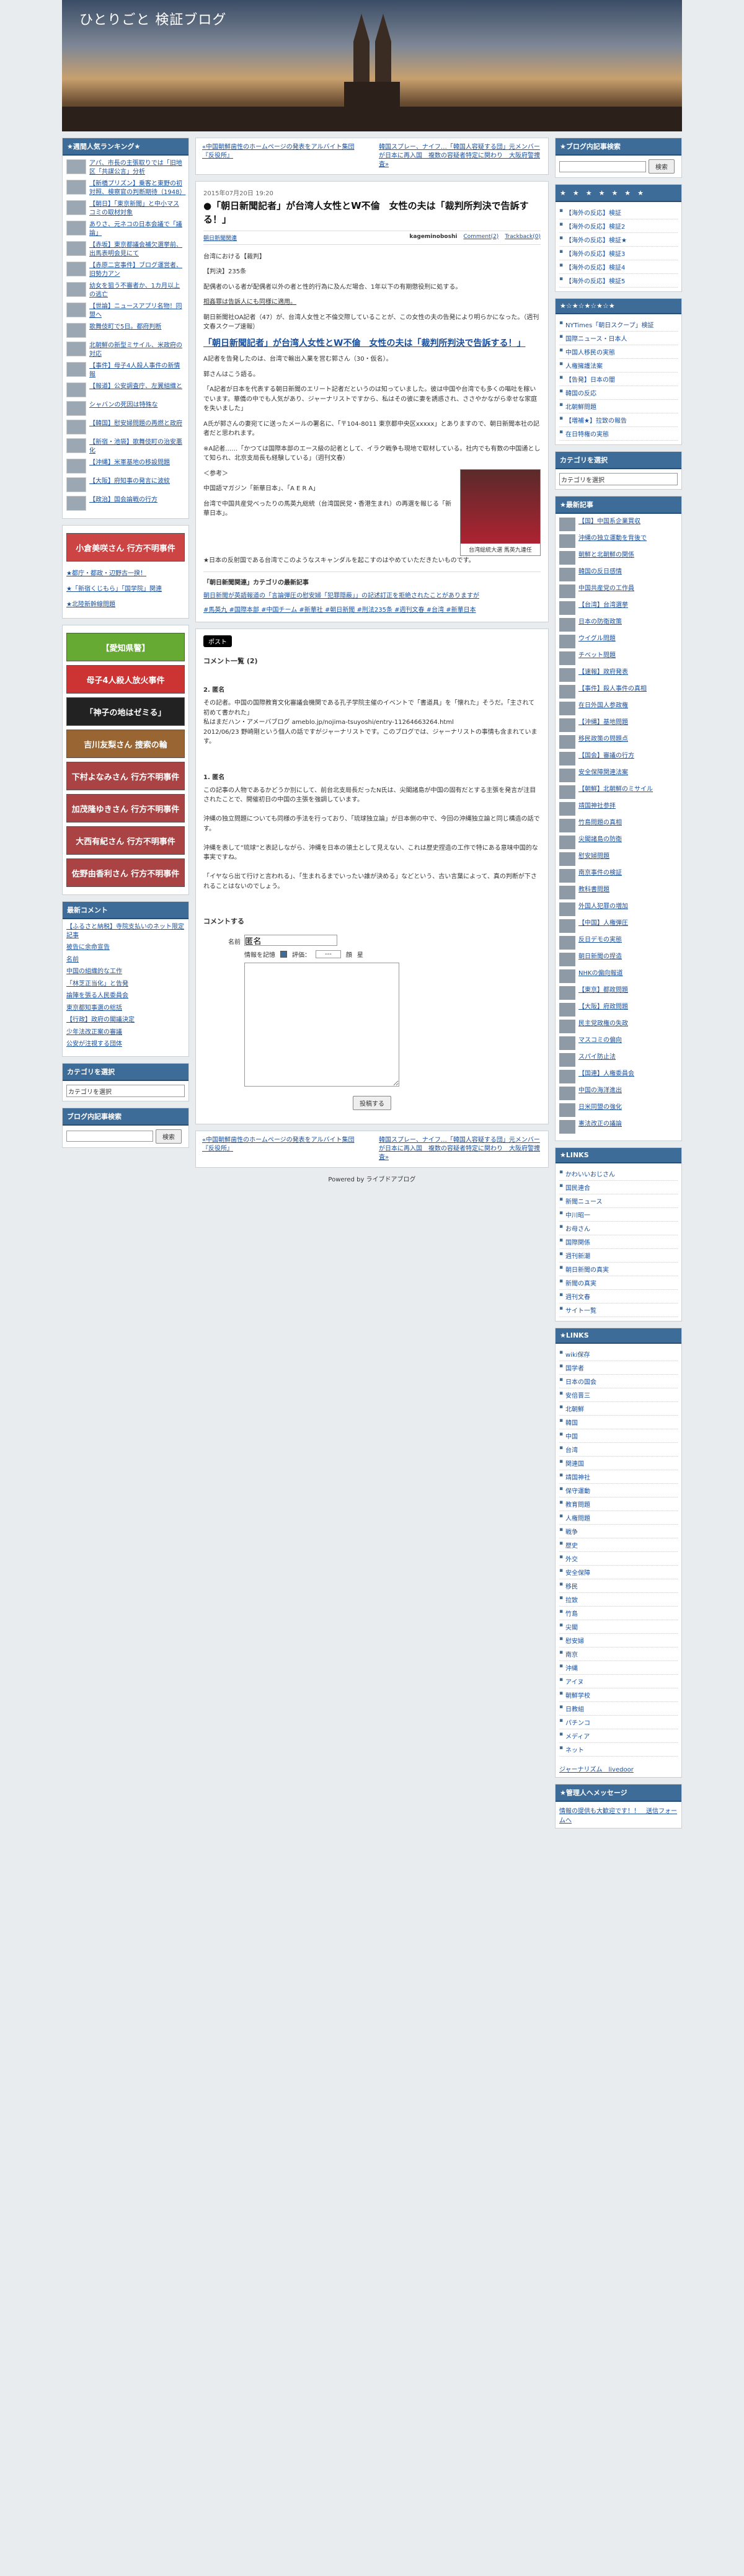 Image resolution: width=744 pixels, height=2576 pixels. I want to click on latest-article-item: 外国人犯罪の増加, so click(618, 909).